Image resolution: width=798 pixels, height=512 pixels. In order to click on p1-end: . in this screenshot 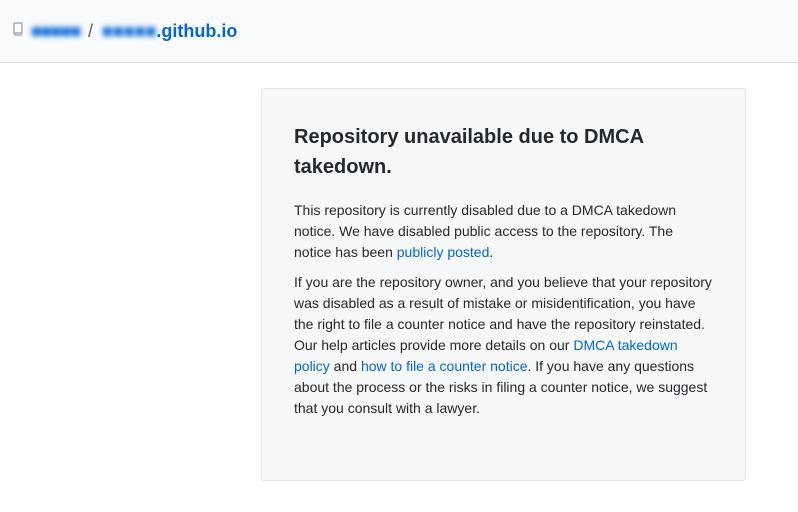, I will do `click(491, 252)`.